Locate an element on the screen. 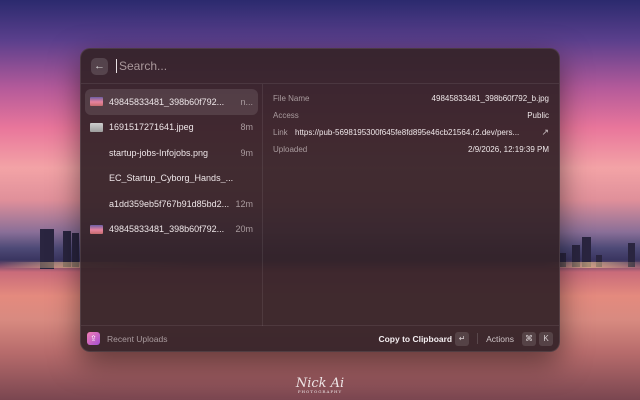  photographer-signature: Nick Ai PHOTOGRAPHY is located at coordinates (320, 385).